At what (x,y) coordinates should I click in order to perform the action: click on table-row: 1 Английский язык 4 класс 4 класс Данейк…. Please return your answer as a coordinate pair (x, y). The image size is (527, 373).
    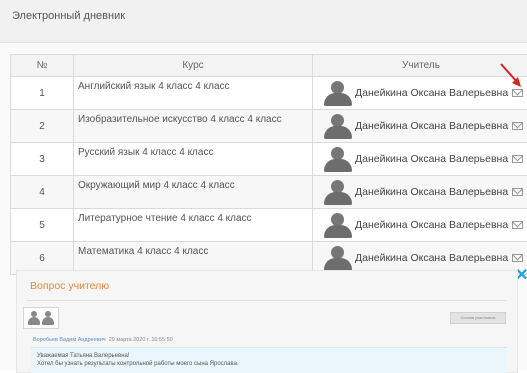
    Looking at the image, I should click on (269, 93).